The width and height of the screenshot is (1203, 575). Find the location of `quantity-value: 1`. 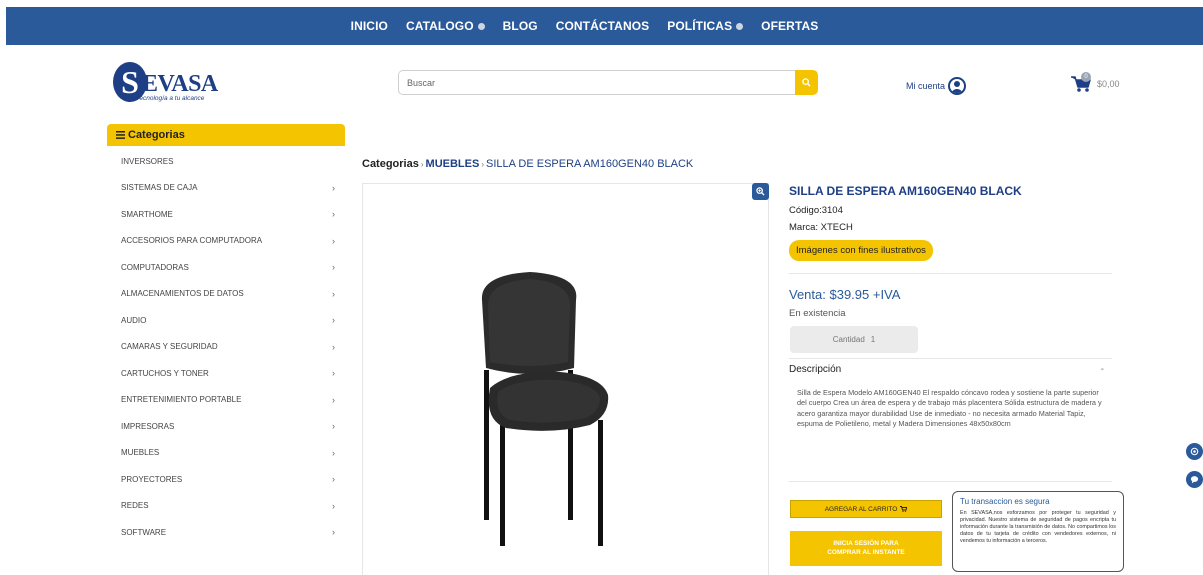

quantity-value: 1 is located at coordinates (873, 339).